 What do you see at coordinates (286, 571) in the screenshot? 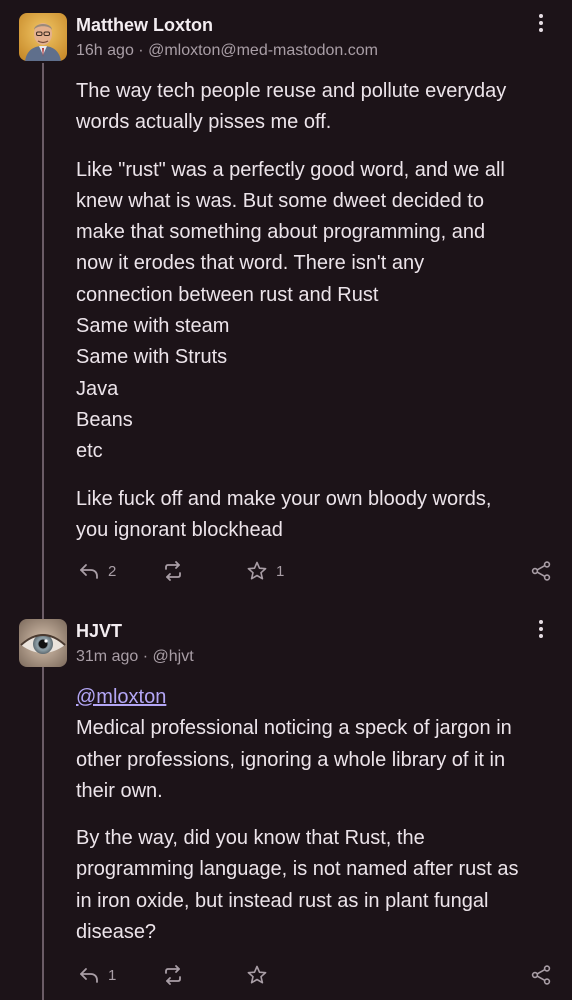
I see `post-action-bar: 2 1` at bounding box center [286, 571].